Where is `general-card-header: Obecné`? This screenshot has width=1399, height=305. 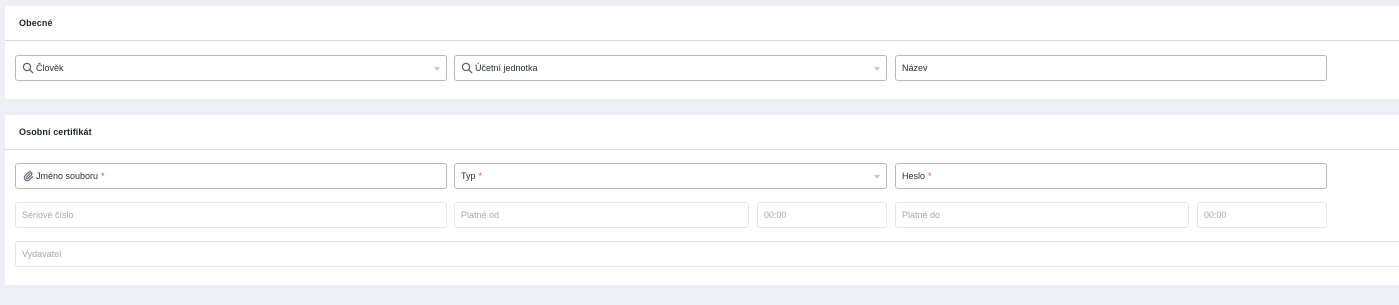
general-card-header: Obecné is located at coordinates (702, 23).